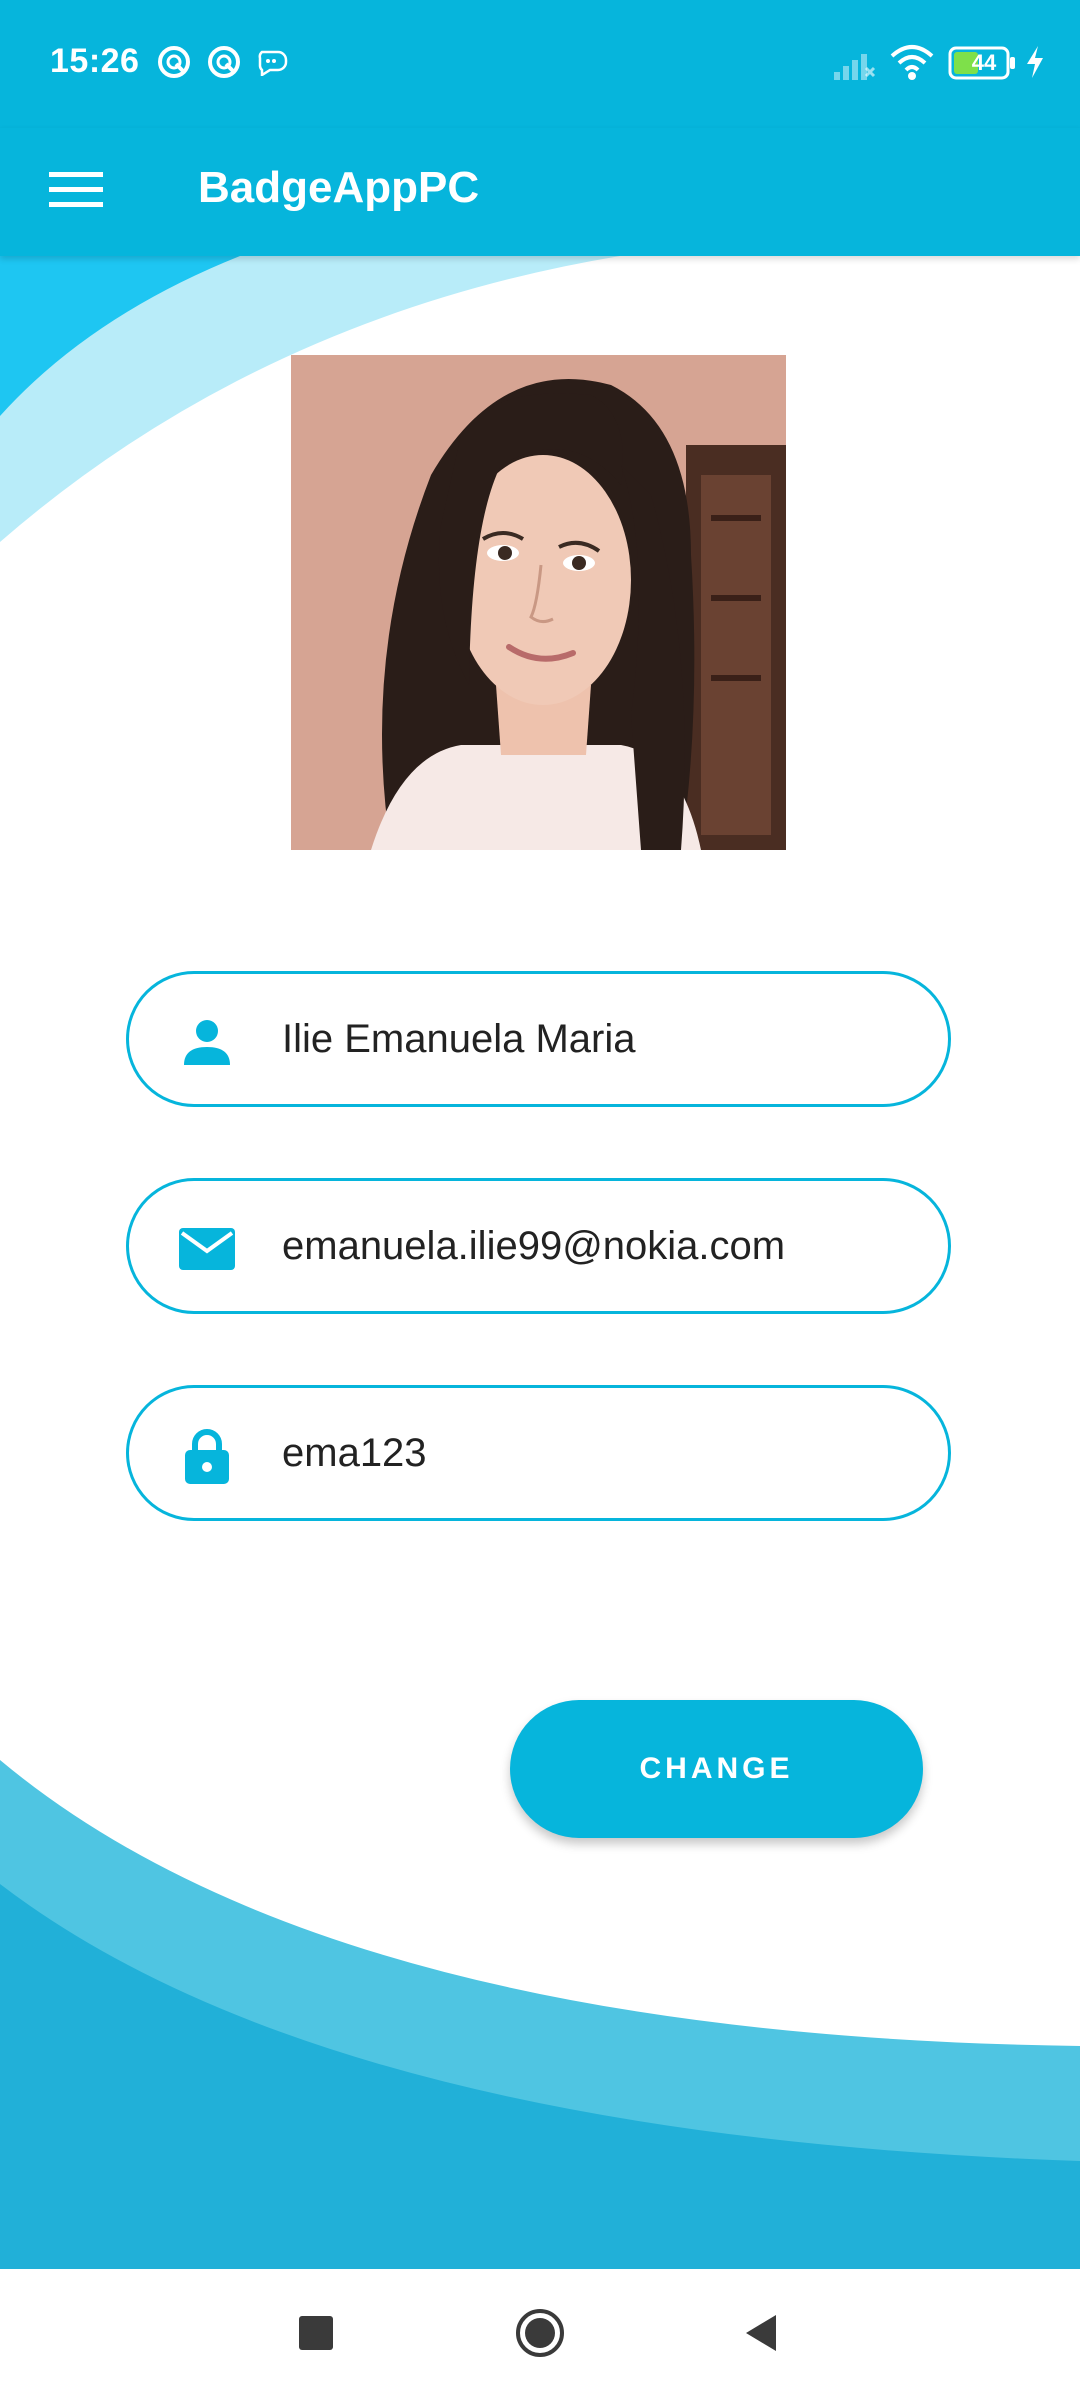 The width and height of the screenshot is (1080, 2400). Describe the element at coordinates (540, 64) in the screenshot. I see `status-bar: 15:26 44` at that location.